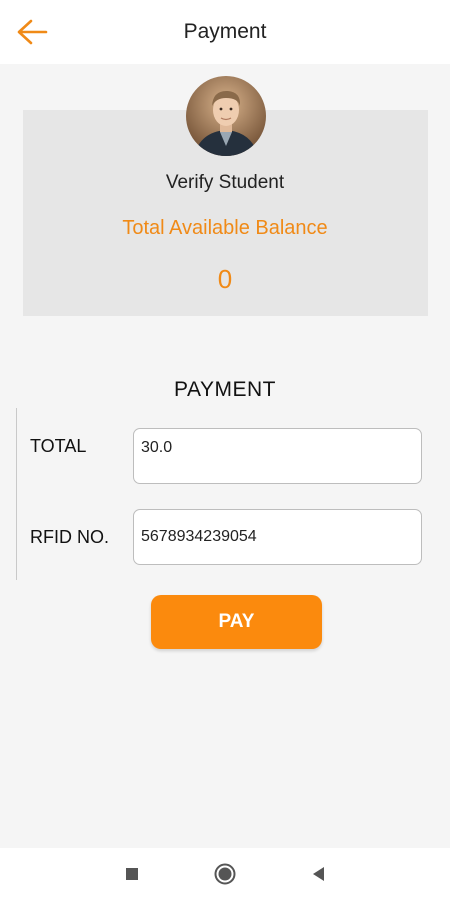 This screenshot has height=900, width=450. What do you see at coordinates (58, 446) in the screenshot?
I see `total-label: TOTAL` at bounding box center [58, 446].